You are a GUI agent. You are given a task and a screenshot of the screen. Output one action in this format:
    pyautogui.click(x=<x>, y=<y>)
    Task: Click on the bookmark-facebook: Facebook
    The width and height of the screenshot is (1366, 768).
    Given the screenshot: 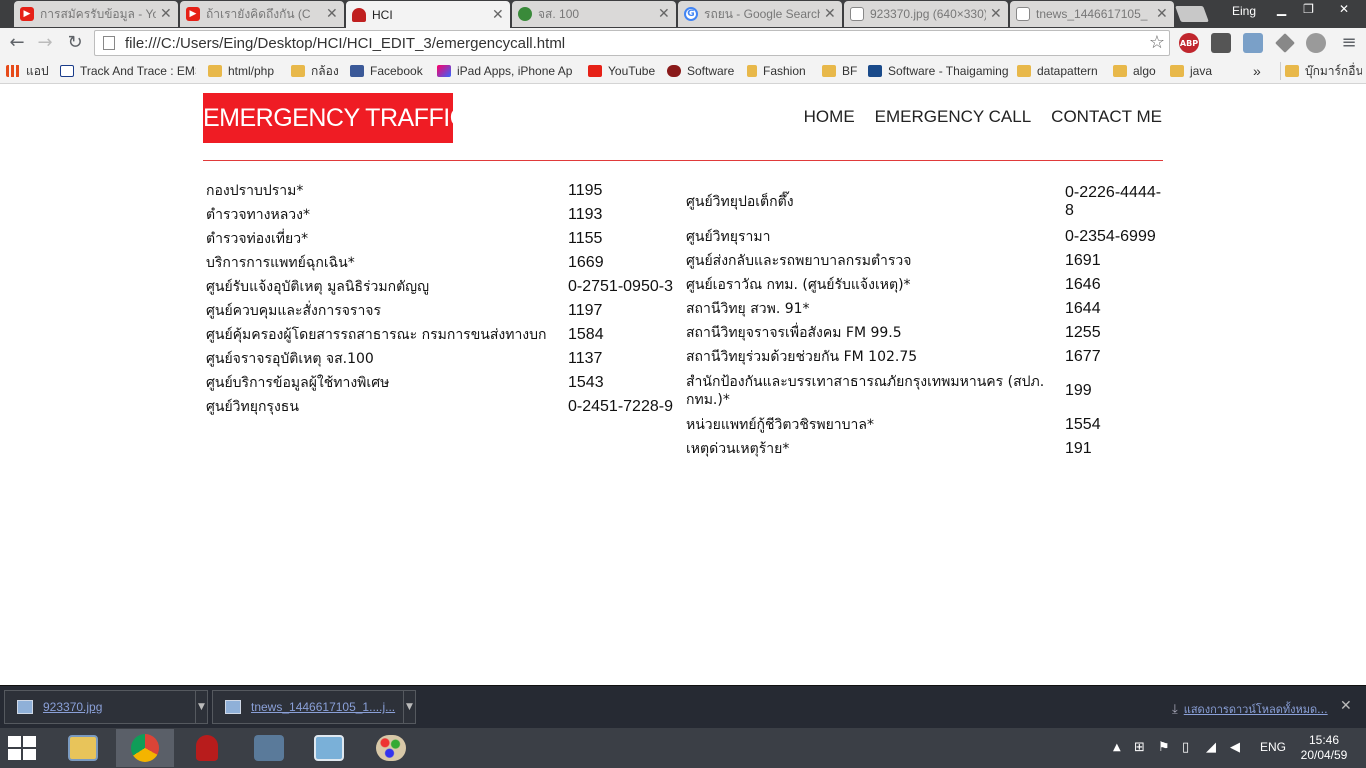 What is the action you would take?
    pyautogui.click(x=389, y=71)
    